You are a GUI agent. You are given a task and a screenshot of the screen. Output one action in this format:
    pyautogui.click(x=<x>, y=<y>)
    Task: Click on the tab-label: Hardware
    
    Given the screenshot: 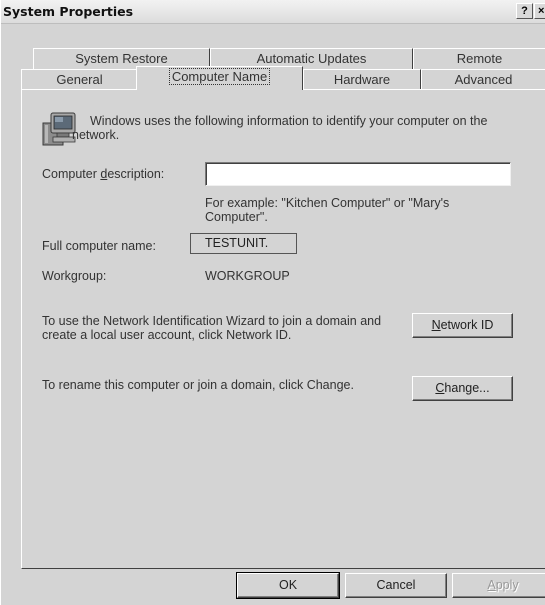 What is the action you would take?
    pyautogui.click(x=362, y=79)
    